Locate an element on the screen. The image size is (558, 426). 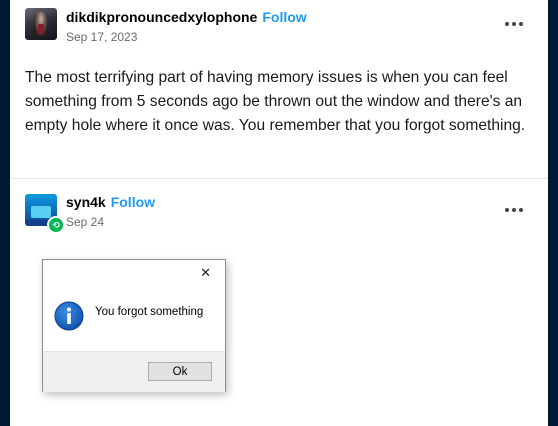
username: dikdikpronouncedxylophone is located at coordinates (161, 17).